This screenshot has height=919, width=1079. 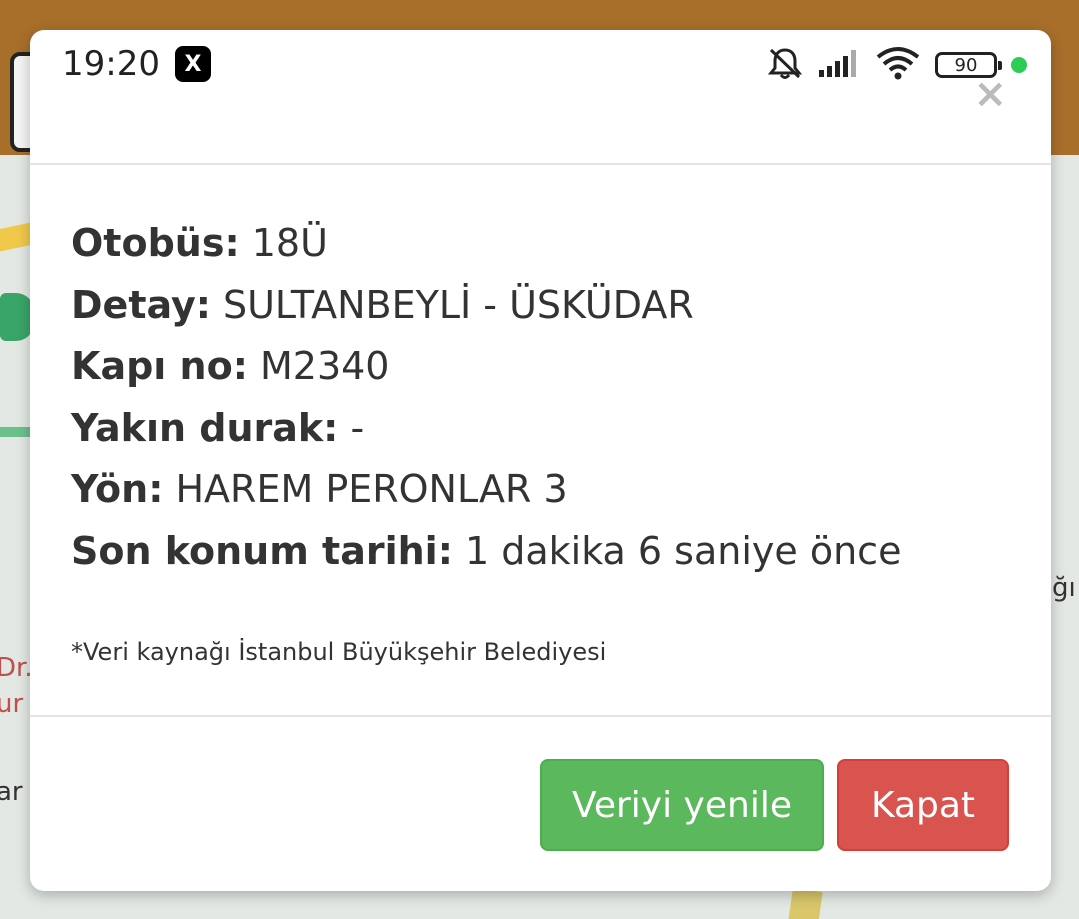 I want to click on wifi-icon, so click(x=898, y=65).